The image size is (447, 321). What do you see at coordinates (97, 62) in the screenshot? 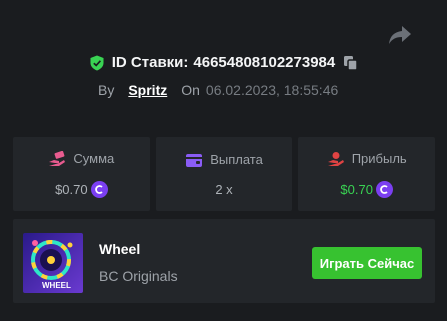
I see `verified-shield-icon` at bounding box center [97, 62].